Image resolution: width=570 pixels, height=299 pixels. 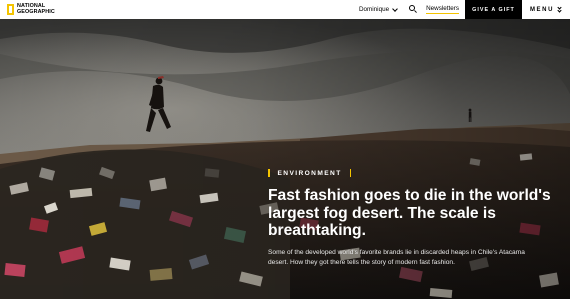 I want to click on give-a-gift-button: GIVE A GIFT, so click(x=493, y=9).